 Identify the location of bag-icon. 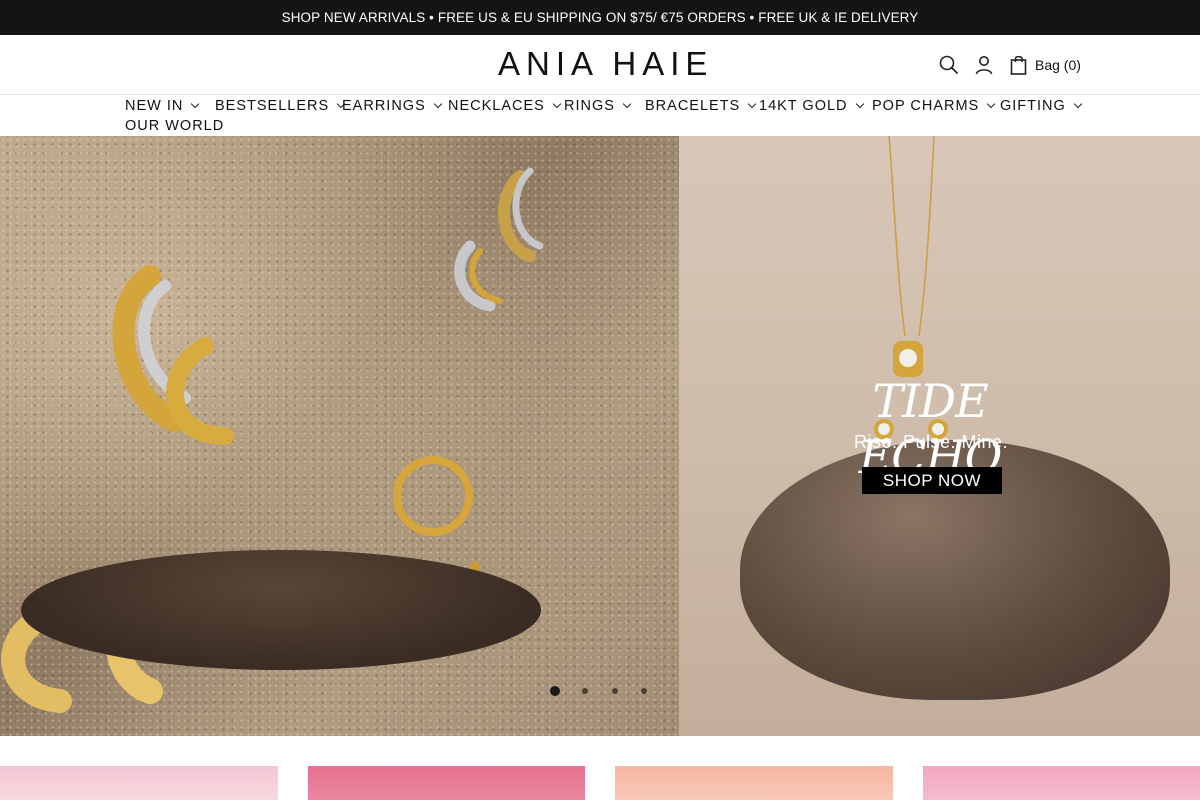
(1019, 65).